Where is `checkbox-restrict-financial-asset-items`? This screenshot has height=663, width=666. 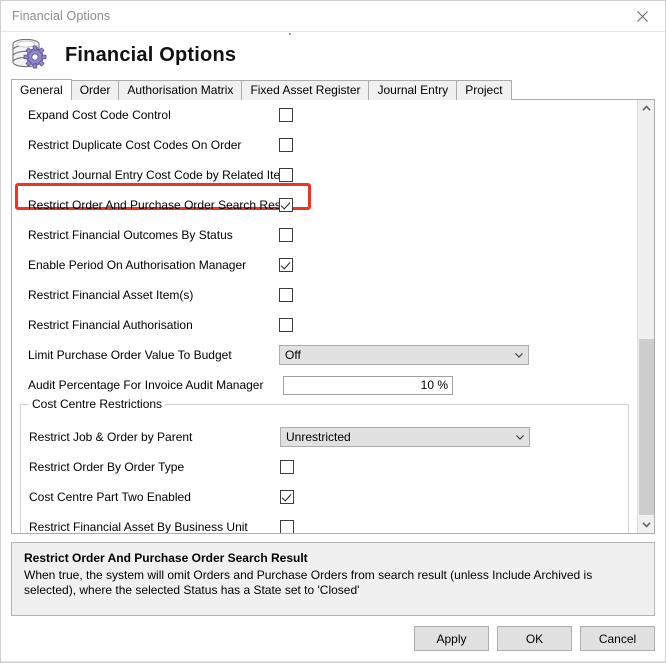
checkbox-restrict-financial-asset-items is located at coordinates (286, 295).